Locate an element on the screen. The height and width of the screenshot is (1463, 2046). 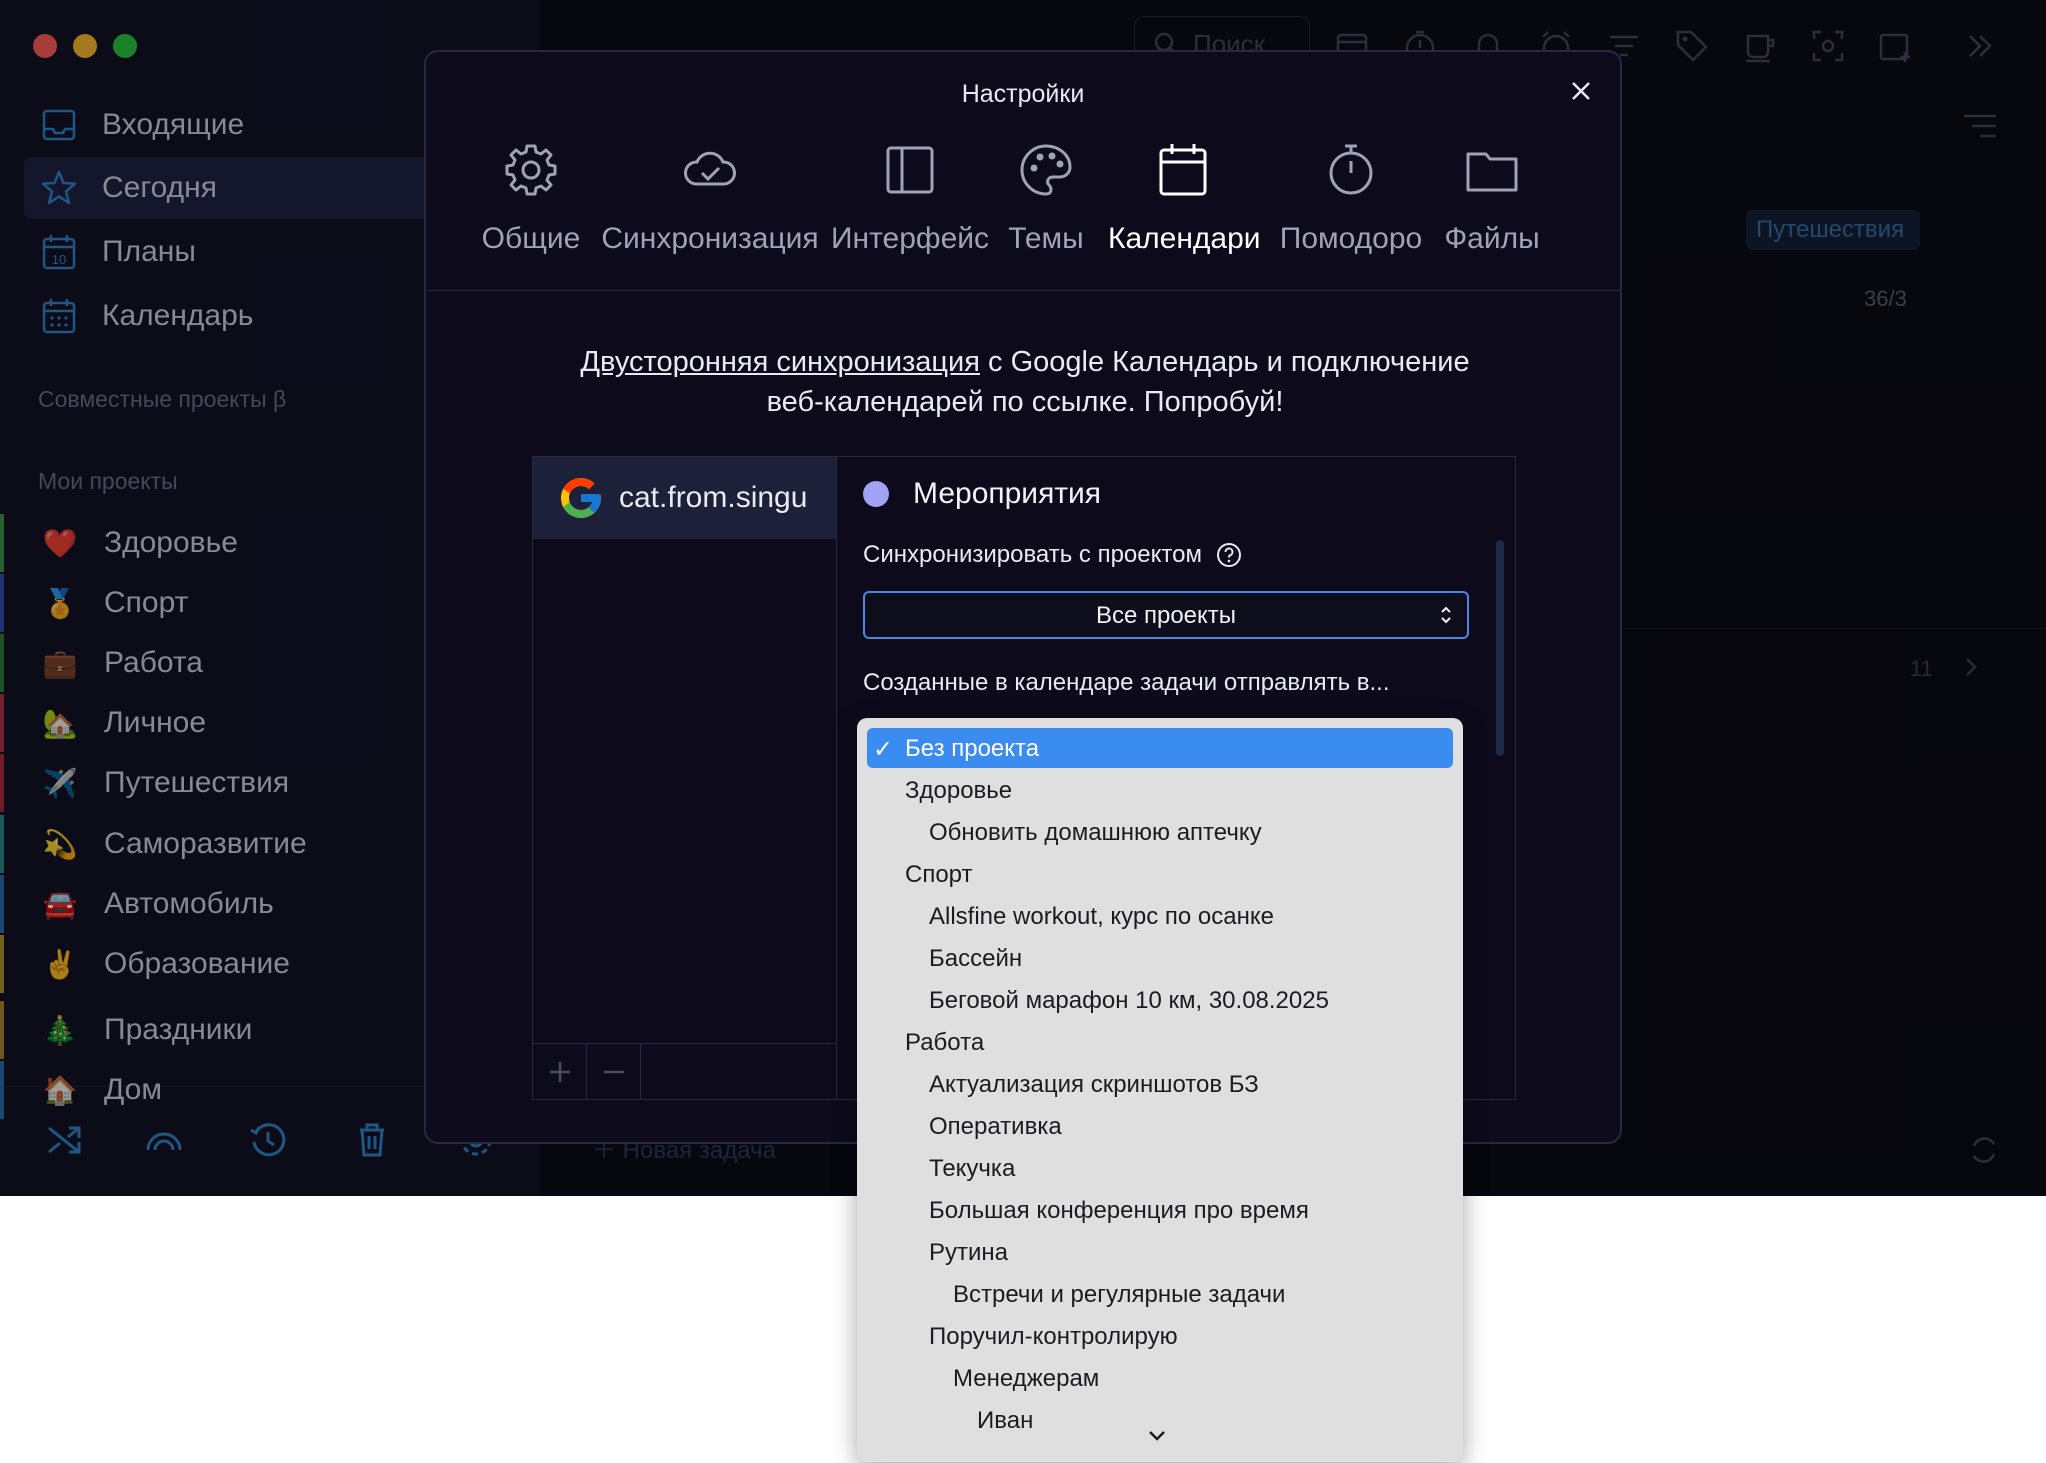
google-icon is located at coordinates (581, 498).